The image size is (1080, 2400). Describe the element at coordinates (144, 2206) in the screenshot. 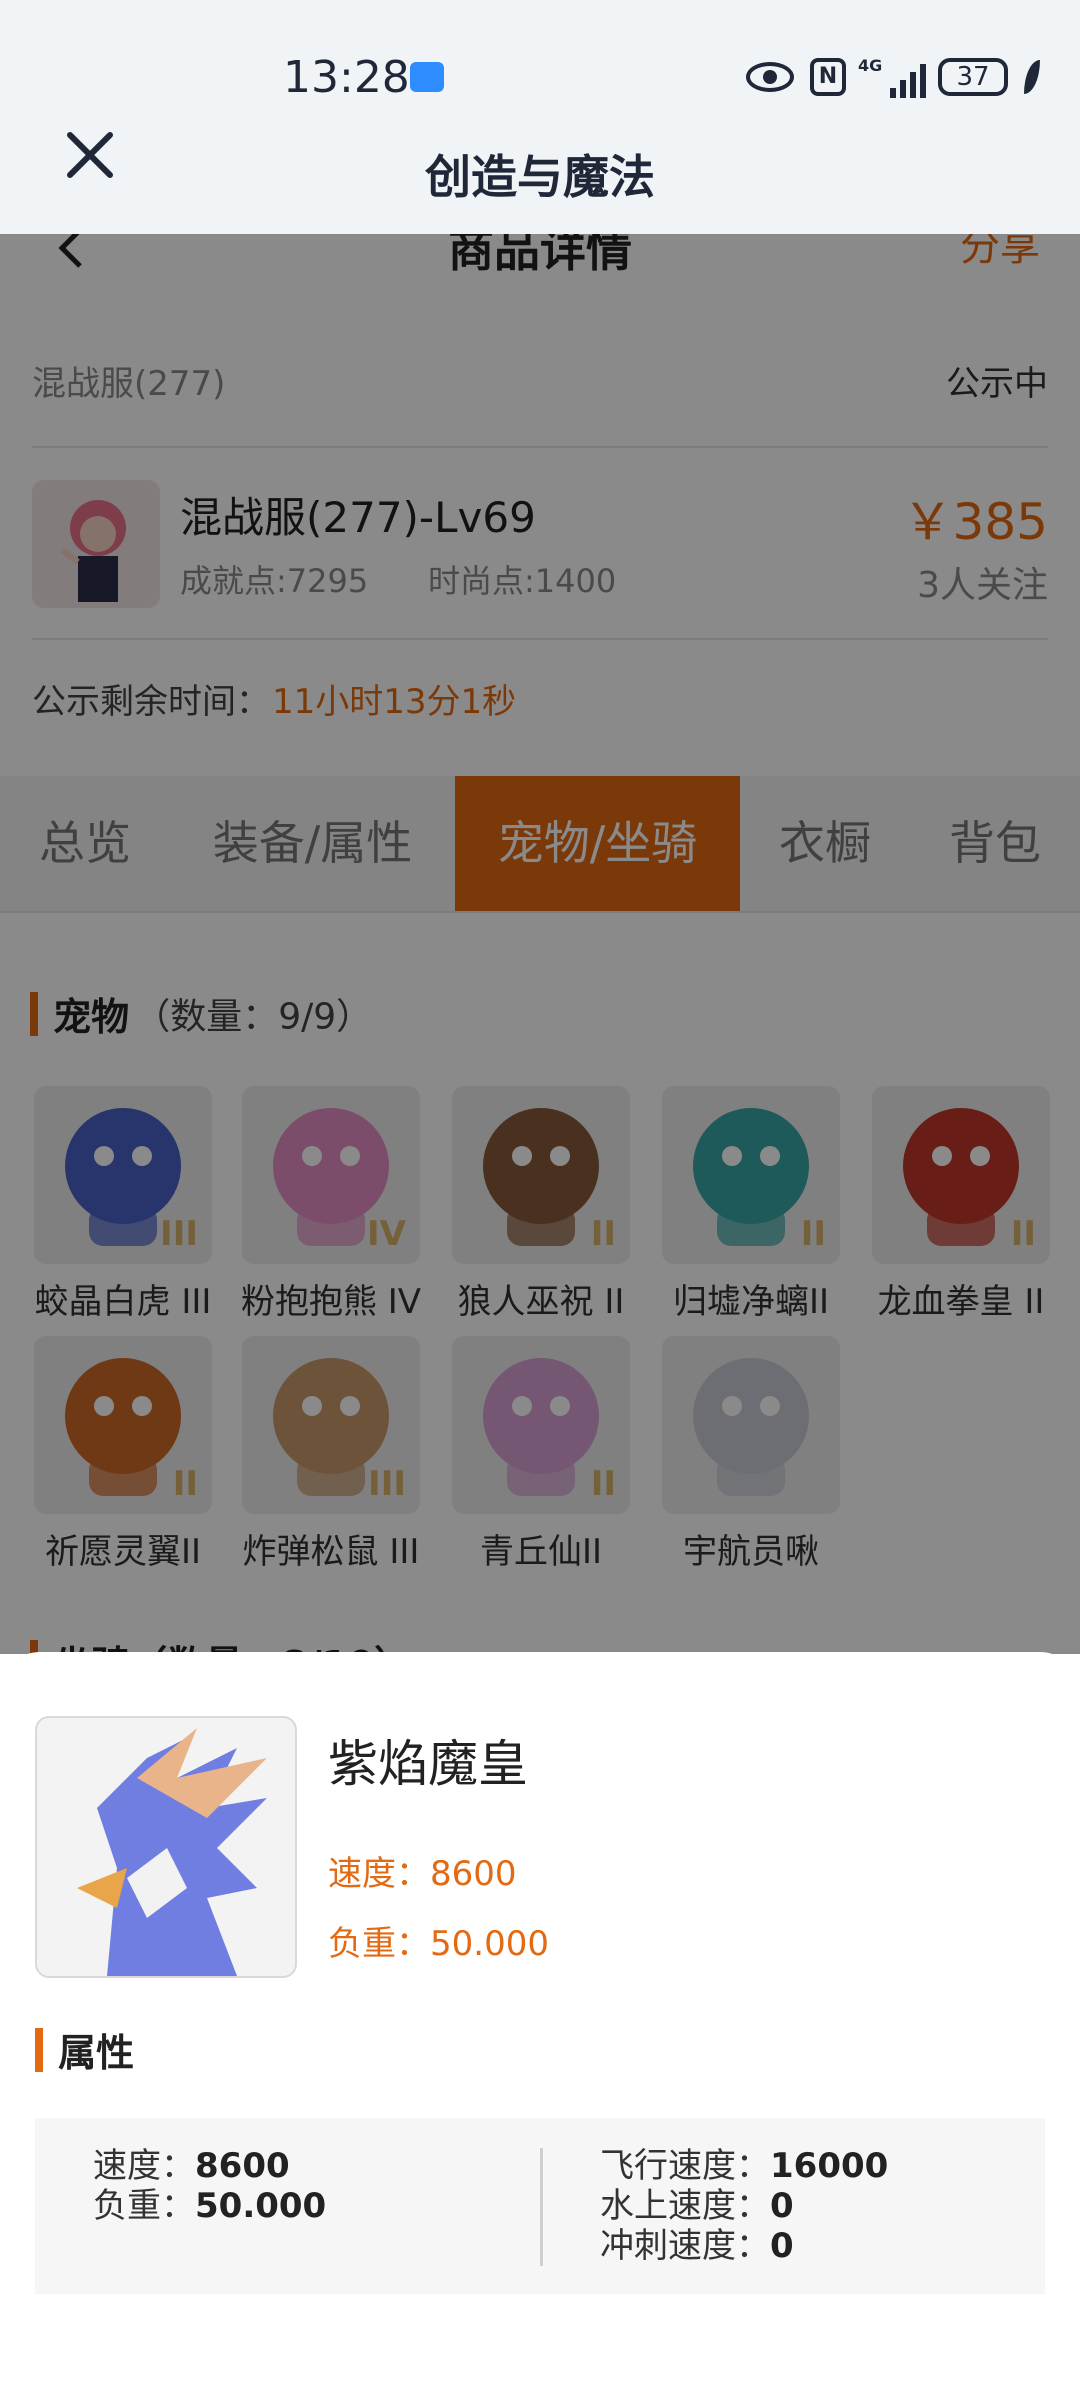

I see `attribute-label: 负重：` at that location.